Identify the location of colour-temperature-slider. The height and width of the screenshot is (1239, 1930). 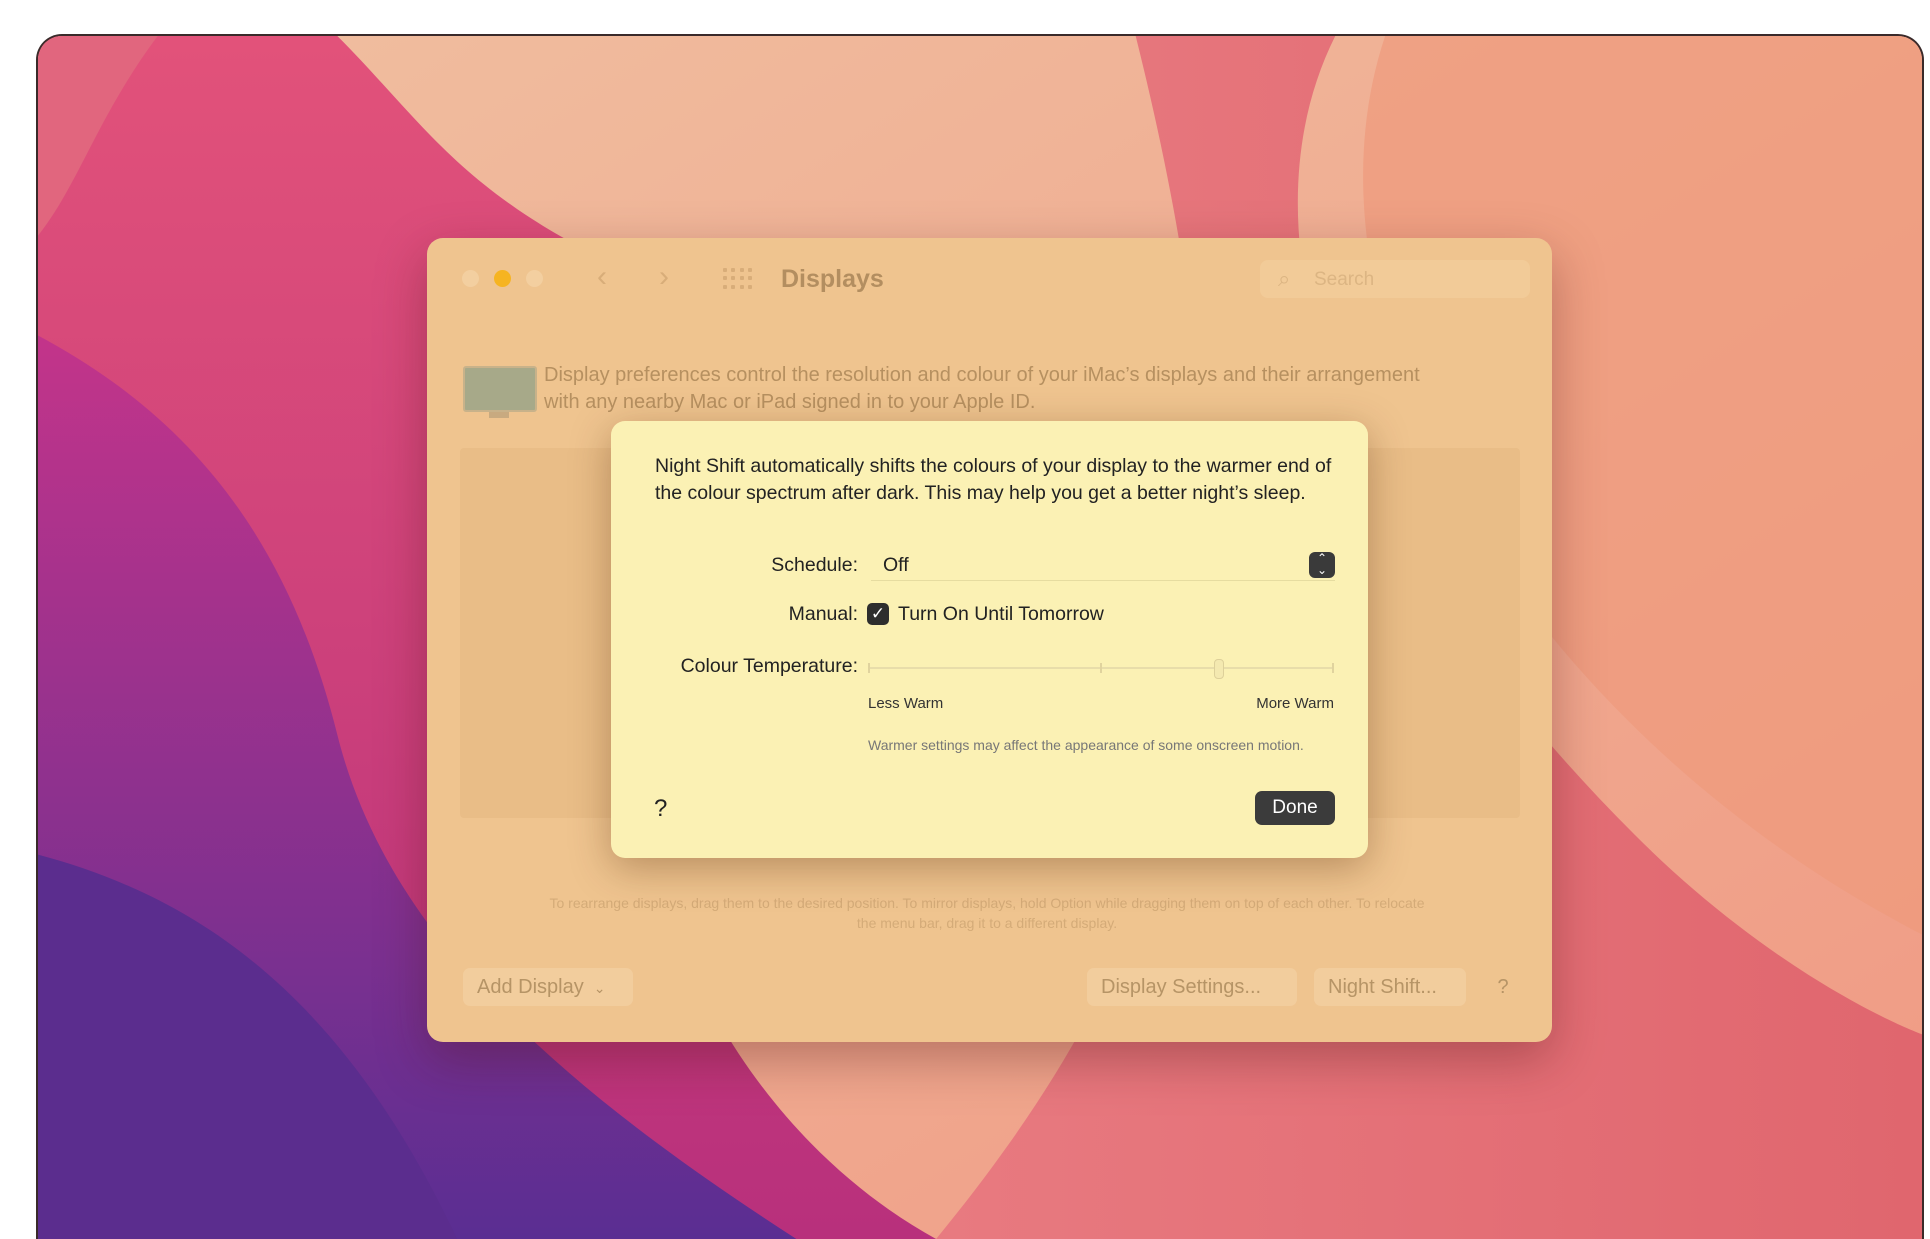
(1101, 669).